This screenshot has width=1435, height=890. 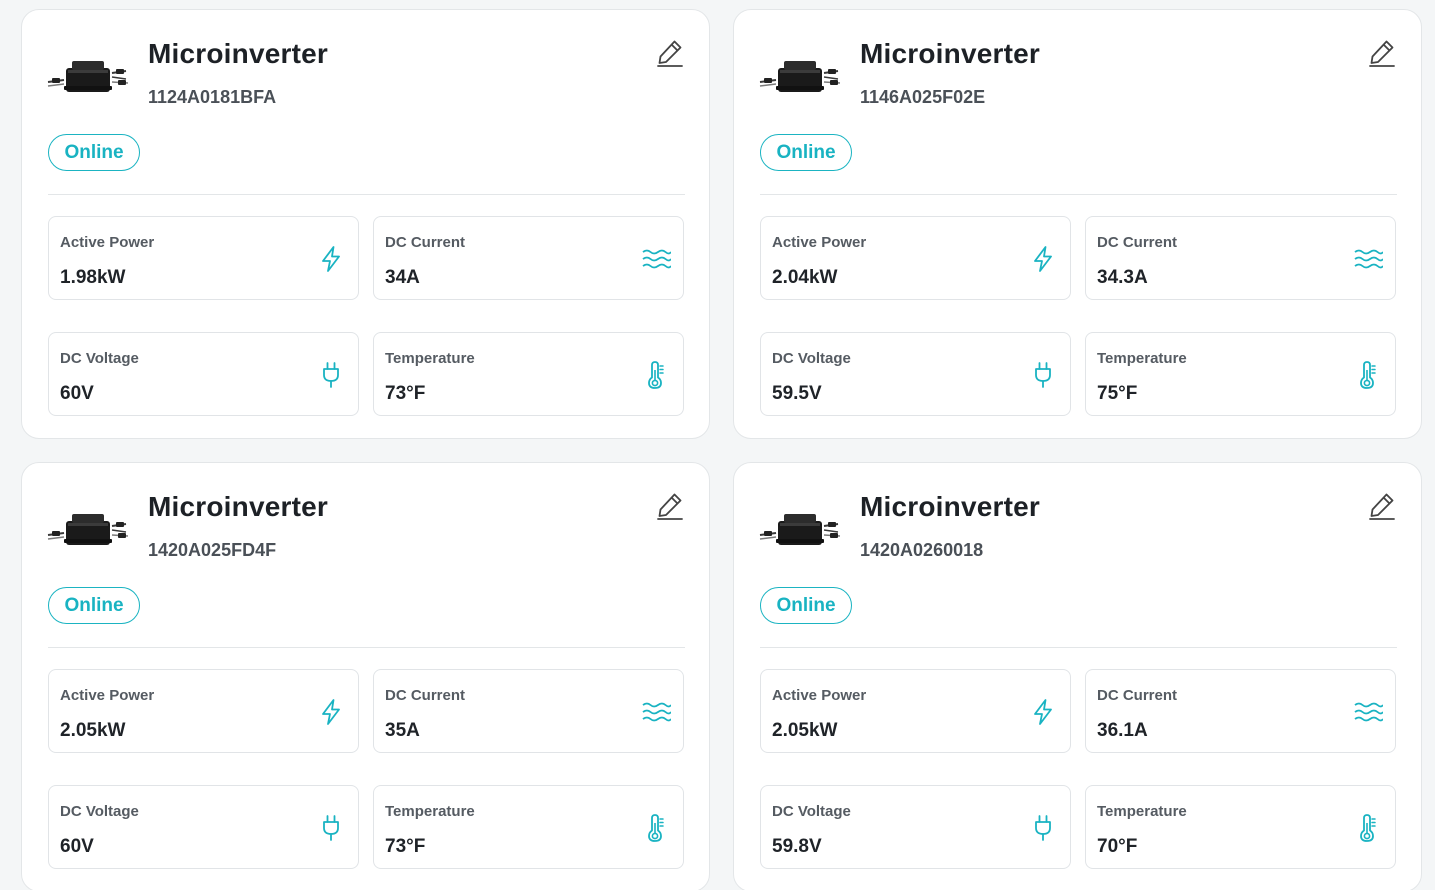 What do you see at coordinates (528, 711) in the screenshot?
I see `metric-dc-current: DC Current 35A` at bounding box center [528, 711].